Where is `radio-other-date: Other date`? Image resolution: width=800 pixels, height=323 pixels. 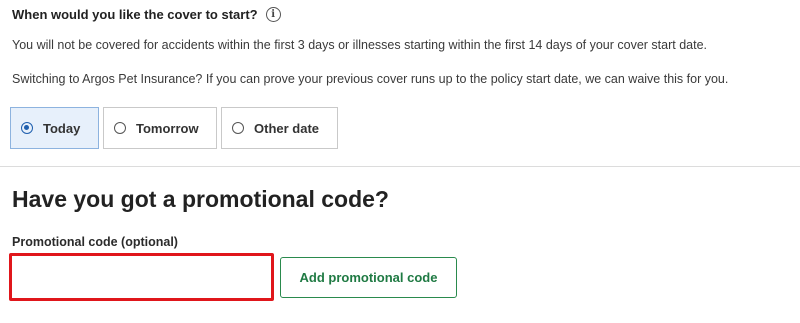 radio-other-date: Other date is located at coordinates (279, 128).